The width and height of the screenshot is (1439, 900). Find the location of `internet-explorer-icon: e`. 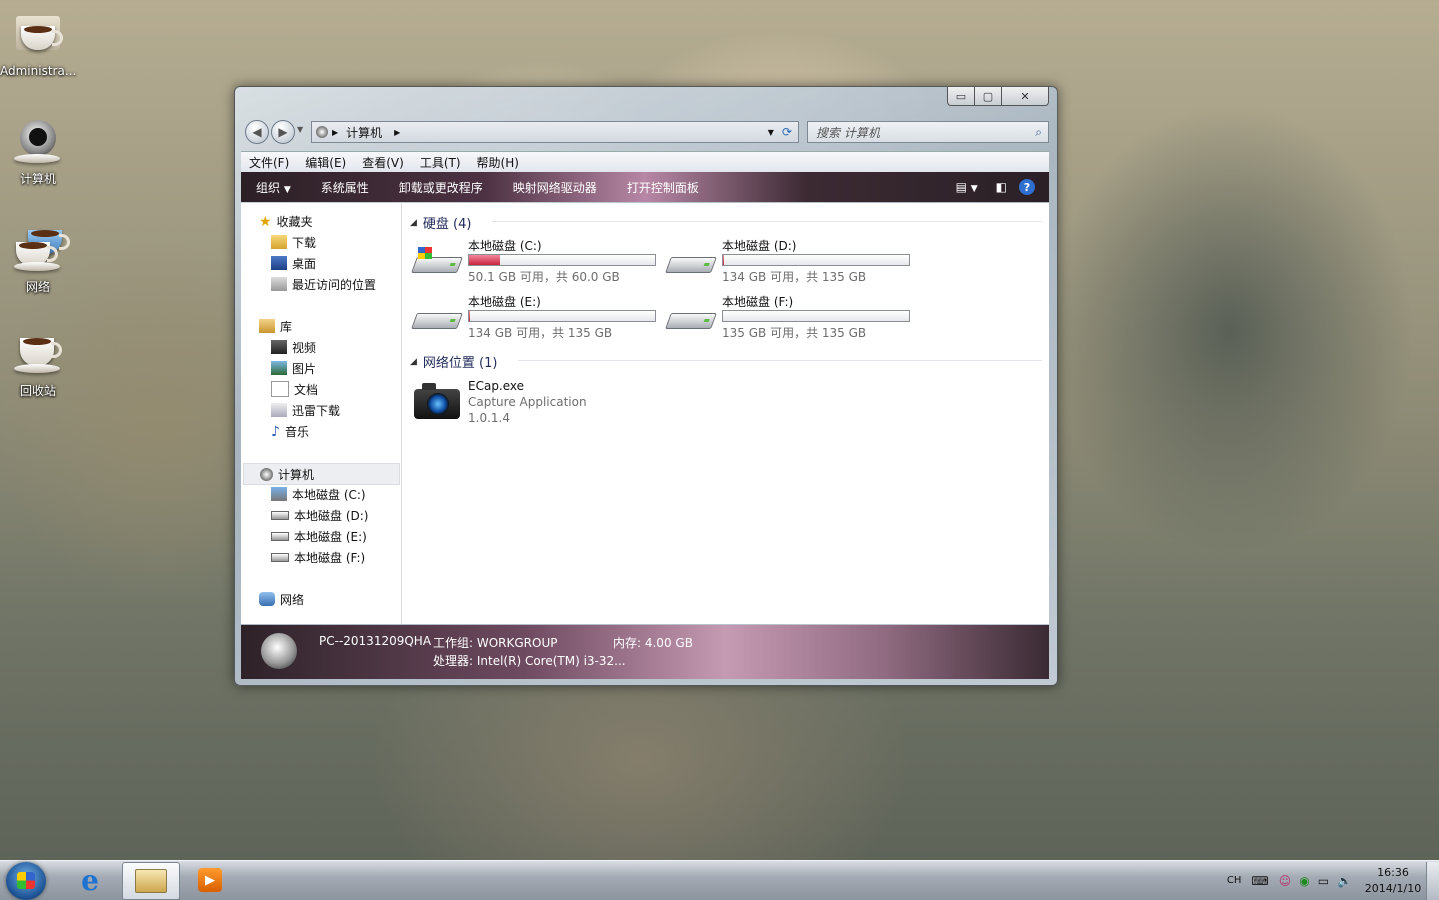

internet-explorer-icon: e is located at coordinates (90, 880).